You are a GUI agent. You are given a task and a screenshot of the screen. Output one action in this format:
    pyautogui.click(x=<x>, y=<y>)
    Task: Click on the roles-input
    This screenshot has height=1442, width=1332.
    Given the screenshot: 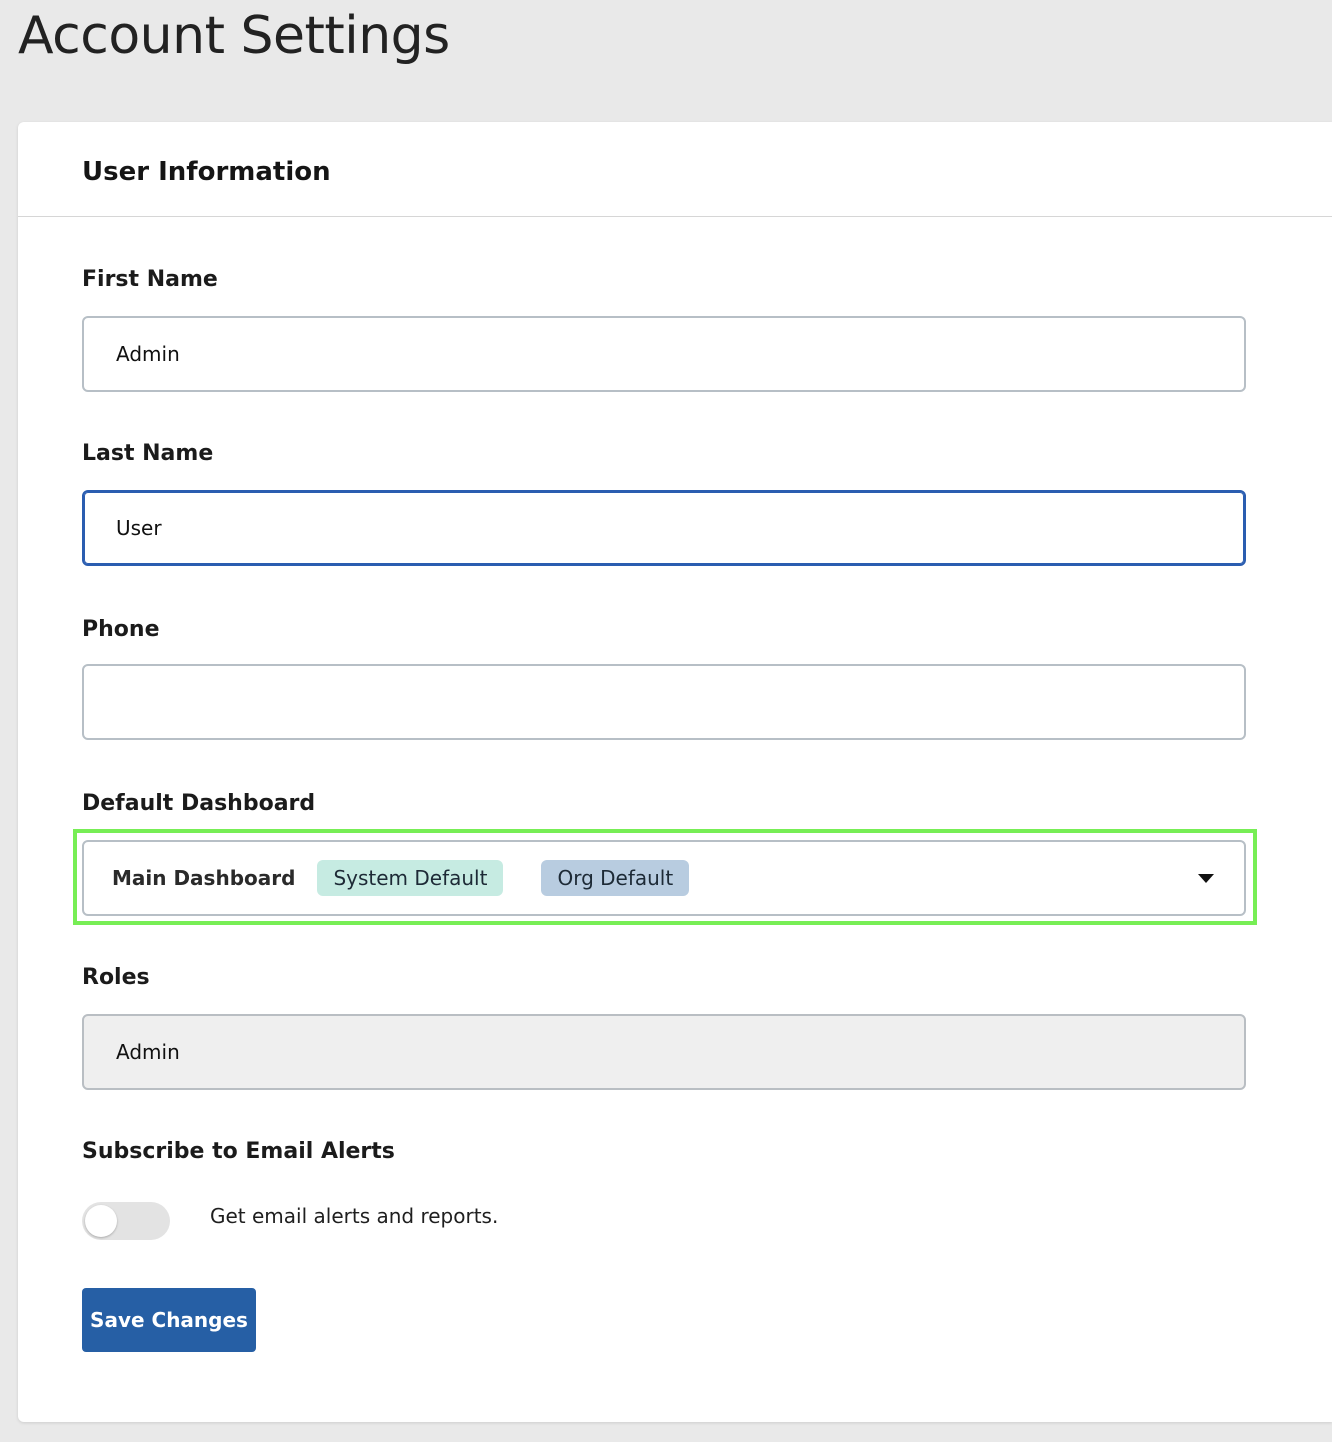 What is the action you would take?
    pyautogui.click(x=664, y=1052)
    